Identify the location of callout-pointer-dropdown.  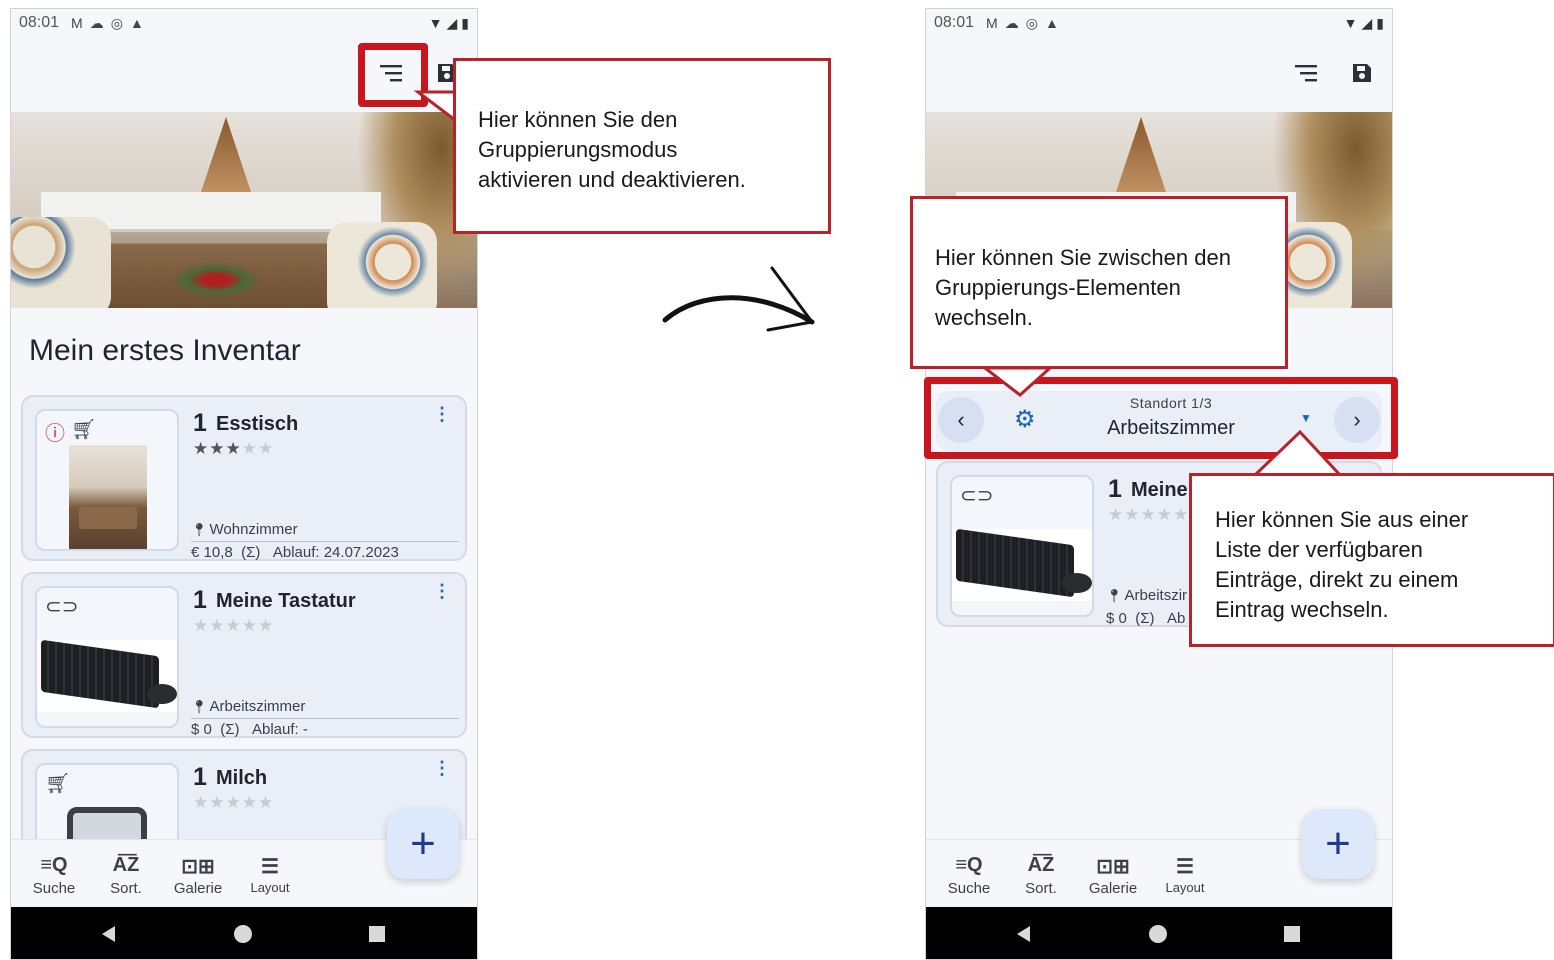
(1297, 453).